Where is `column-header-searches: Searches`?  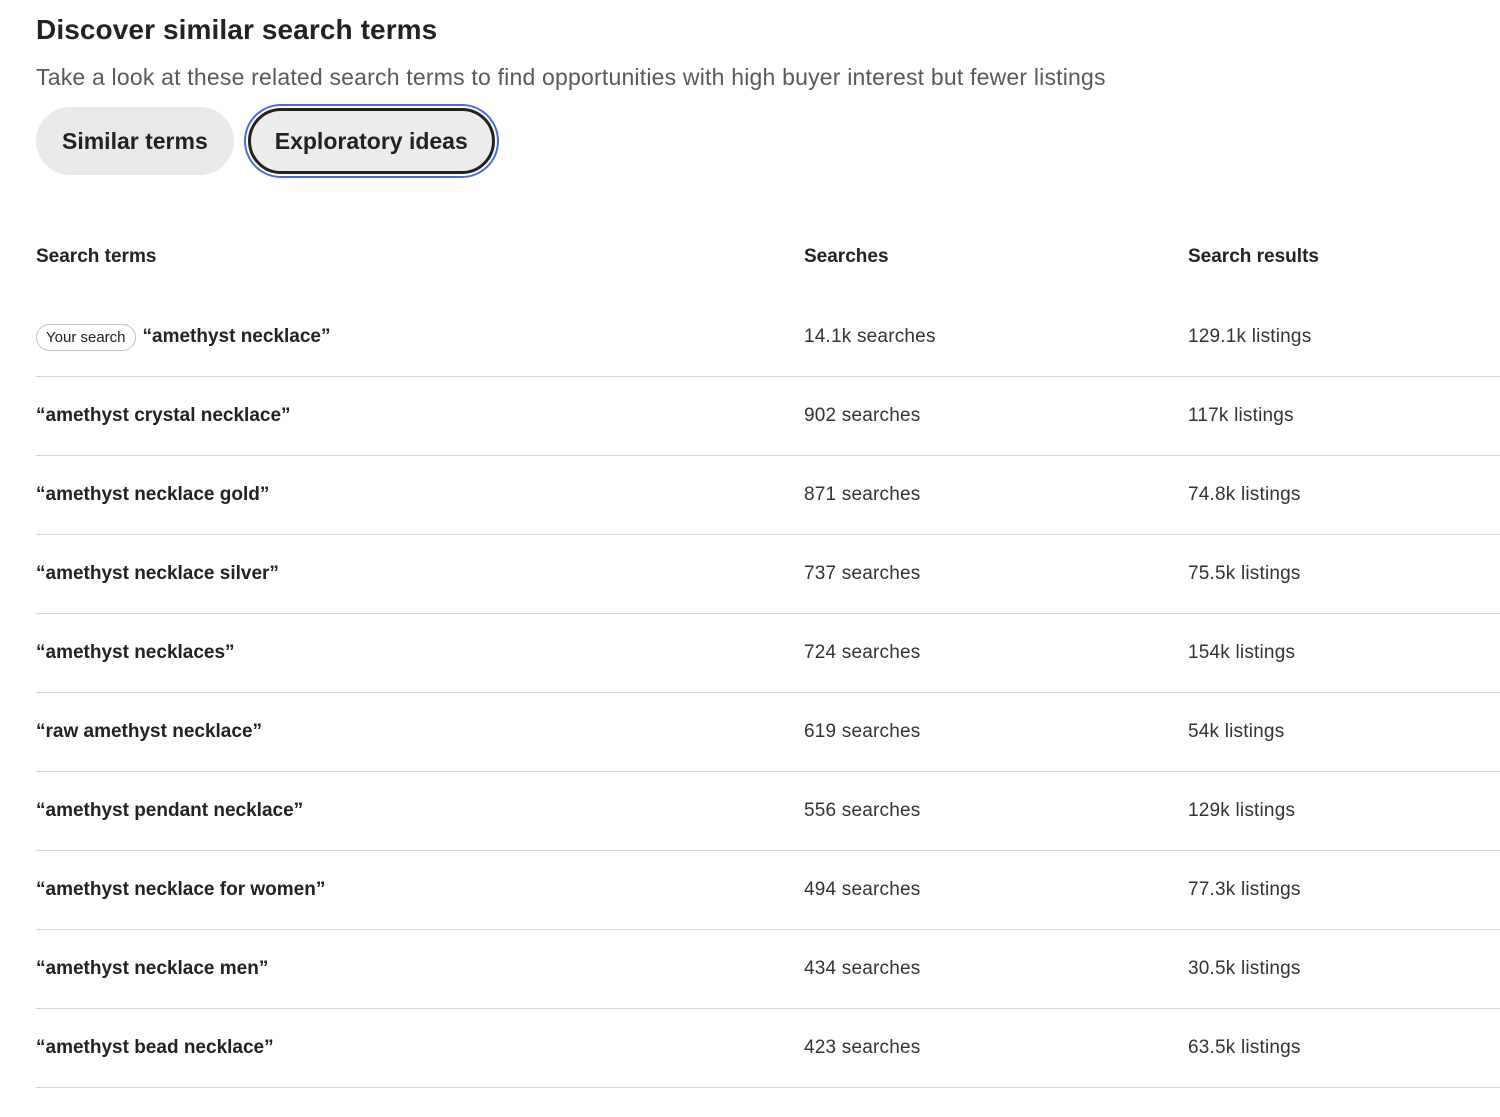 column-header-searches: Searches is located at coordinates (846, 256).